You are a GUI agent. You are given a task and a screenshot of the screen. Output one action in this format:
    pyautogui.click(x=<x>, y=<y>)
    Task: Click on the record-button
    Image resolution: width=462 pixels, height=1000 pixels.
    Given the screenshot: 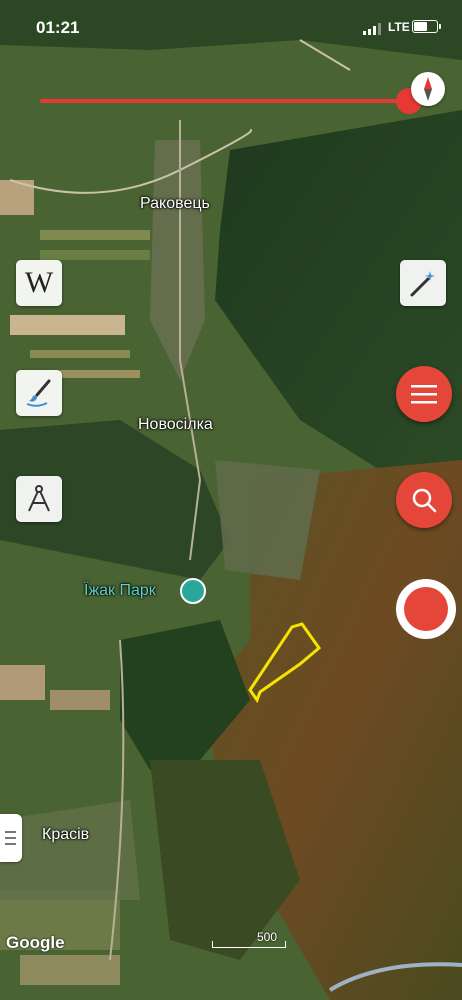 What is the action you would take?
    pyautogui.click(x=426, y=609)
    